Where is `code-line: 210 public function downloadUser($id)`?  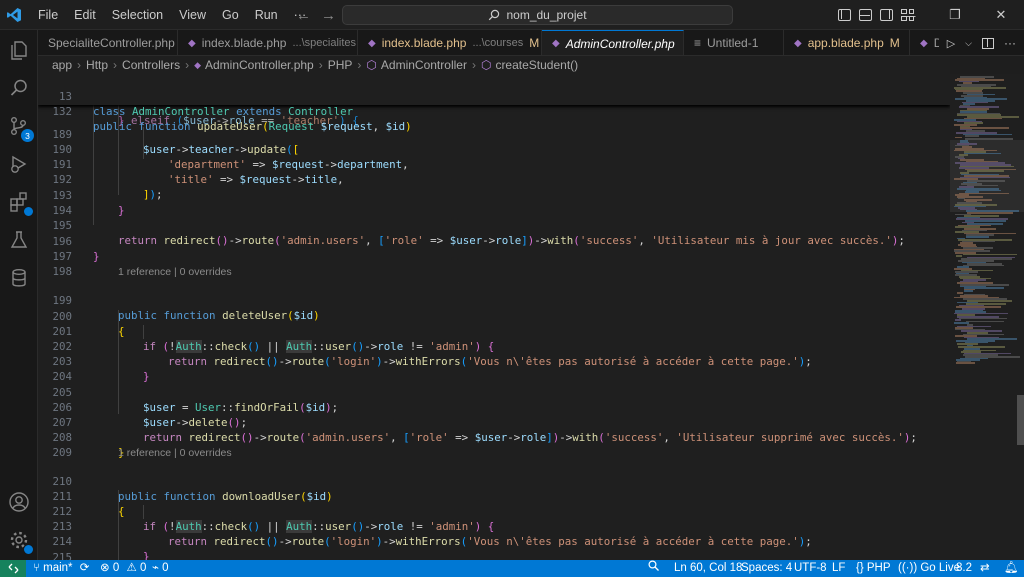
code-line: 210 public function downloadUser($id) is located at coordinates (494, 481).